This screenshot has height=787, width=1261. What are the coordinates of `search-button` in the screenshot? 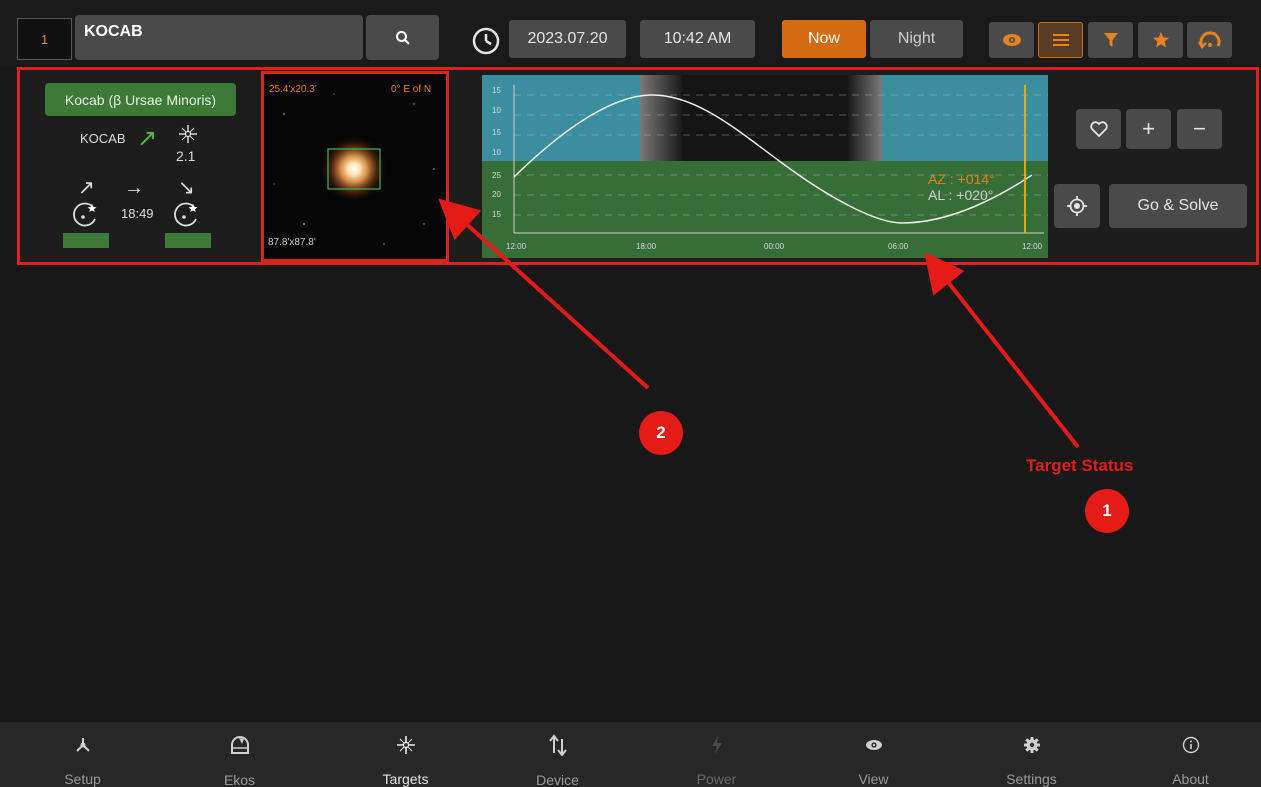 It's located at (402, 37).